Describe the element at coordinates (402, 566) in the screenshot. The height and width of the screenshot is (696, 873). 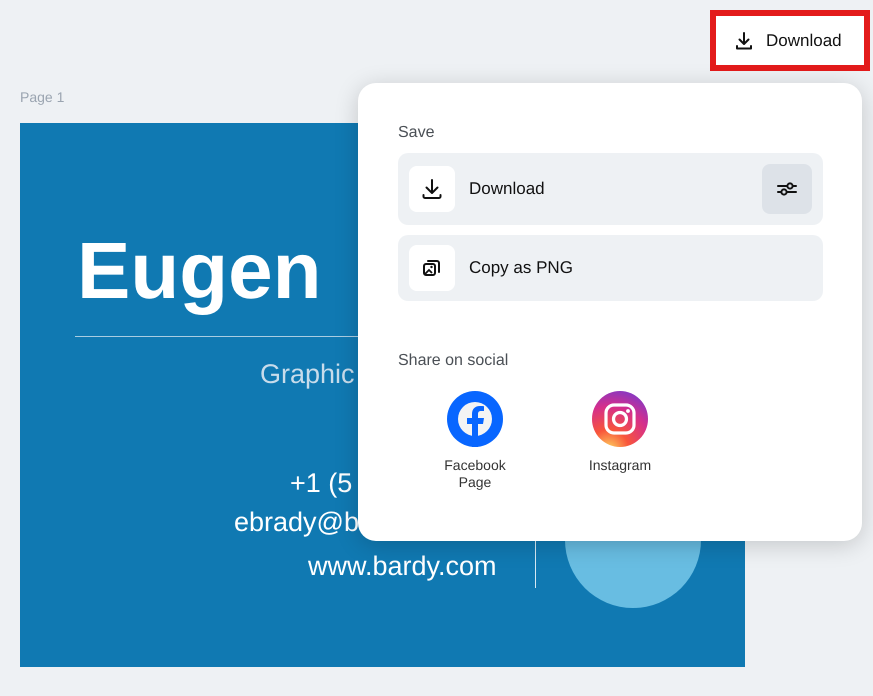
I see `card-website: www.bardy.com` at that location.